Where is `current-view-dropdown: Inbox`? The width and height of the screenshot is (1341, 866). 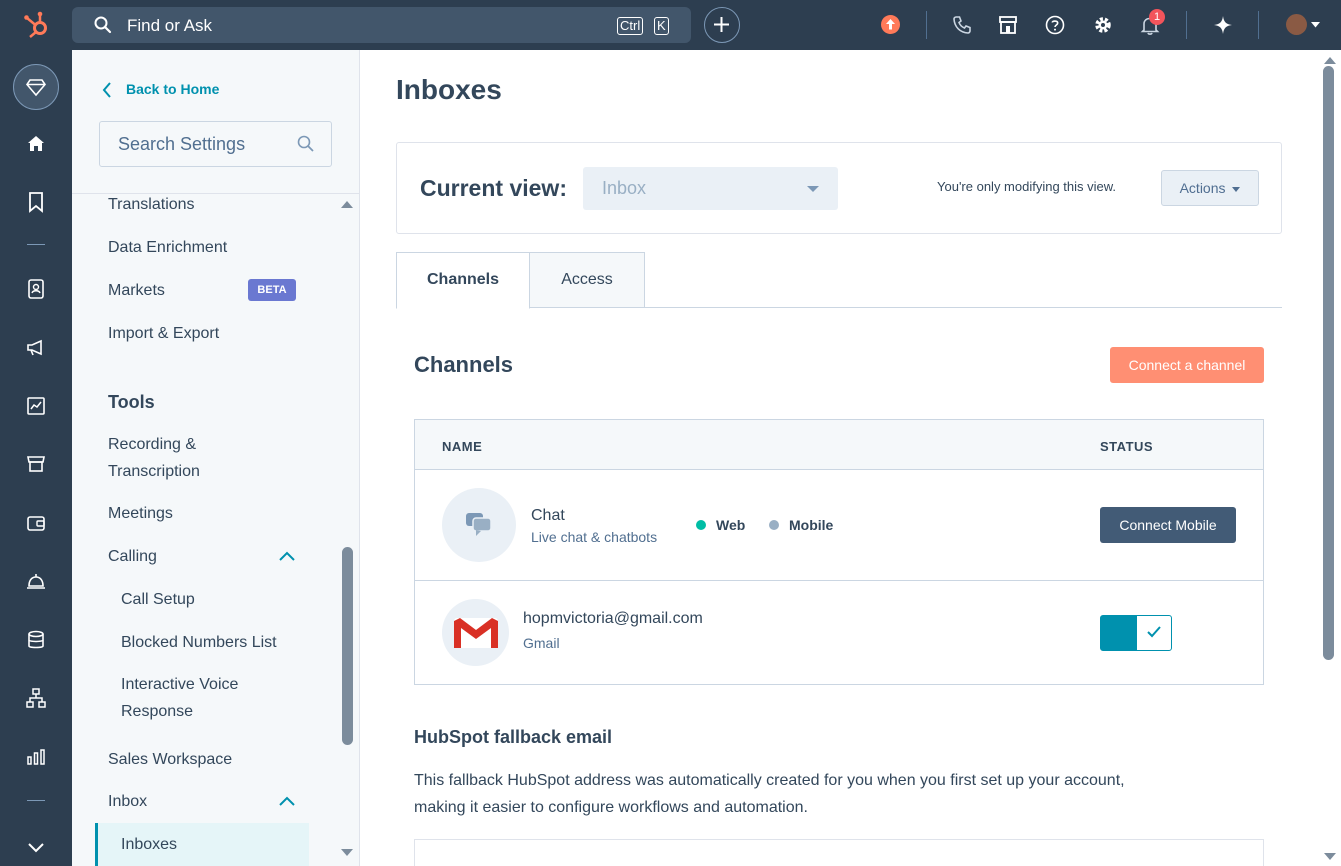 current-view-dropdown: Inbox is located at coordinates (710, 188).